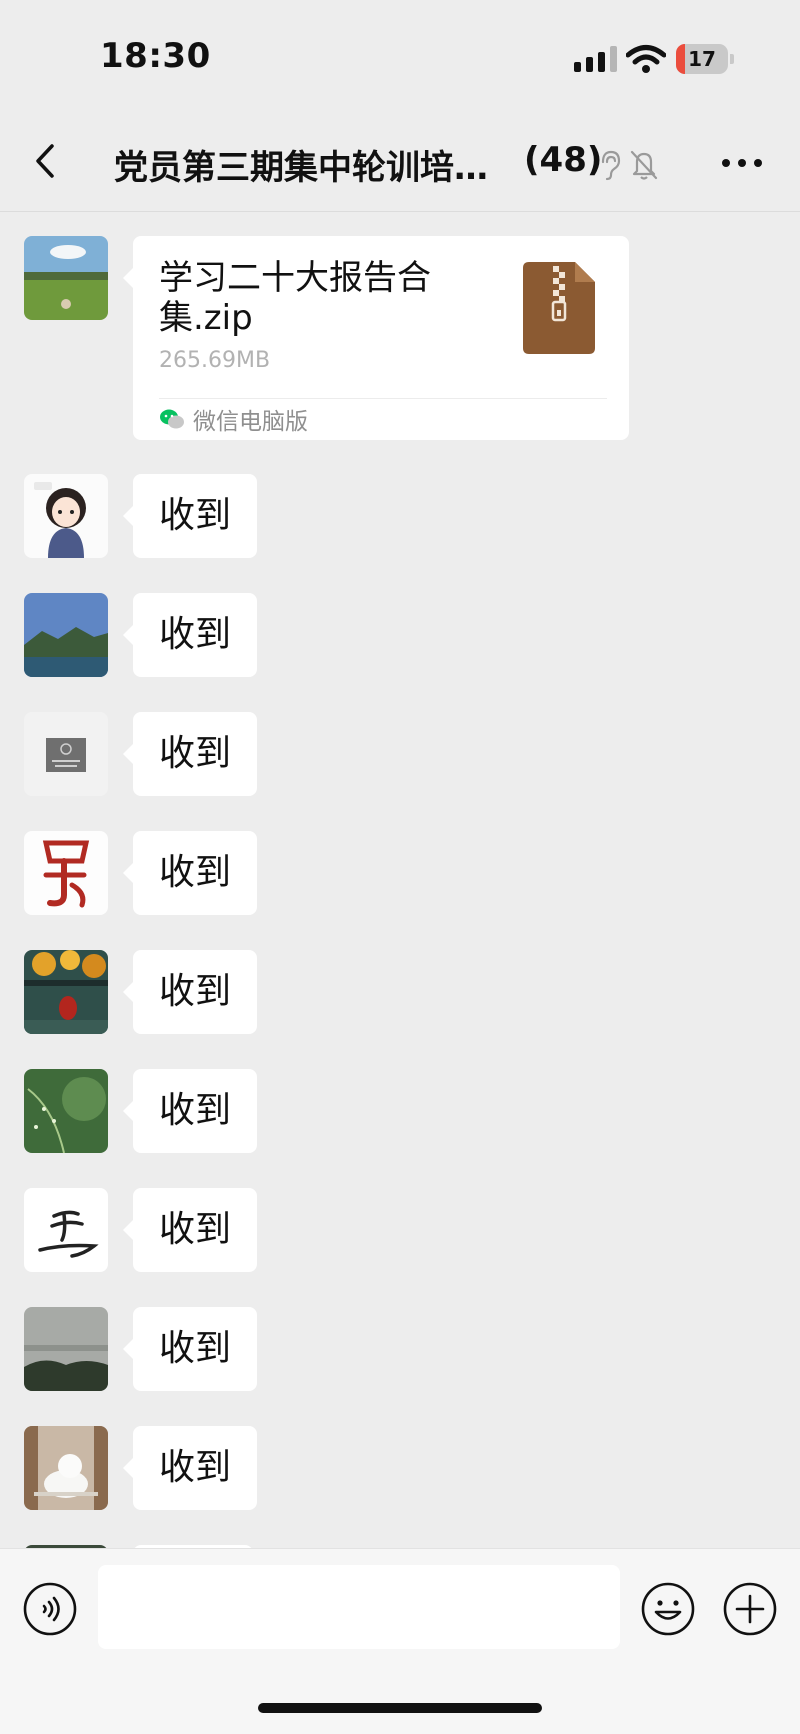  What do you see at coordinates (644, 165) in the screenshot?
I see `bell-slash-icon` at bounding box center [644, 165].